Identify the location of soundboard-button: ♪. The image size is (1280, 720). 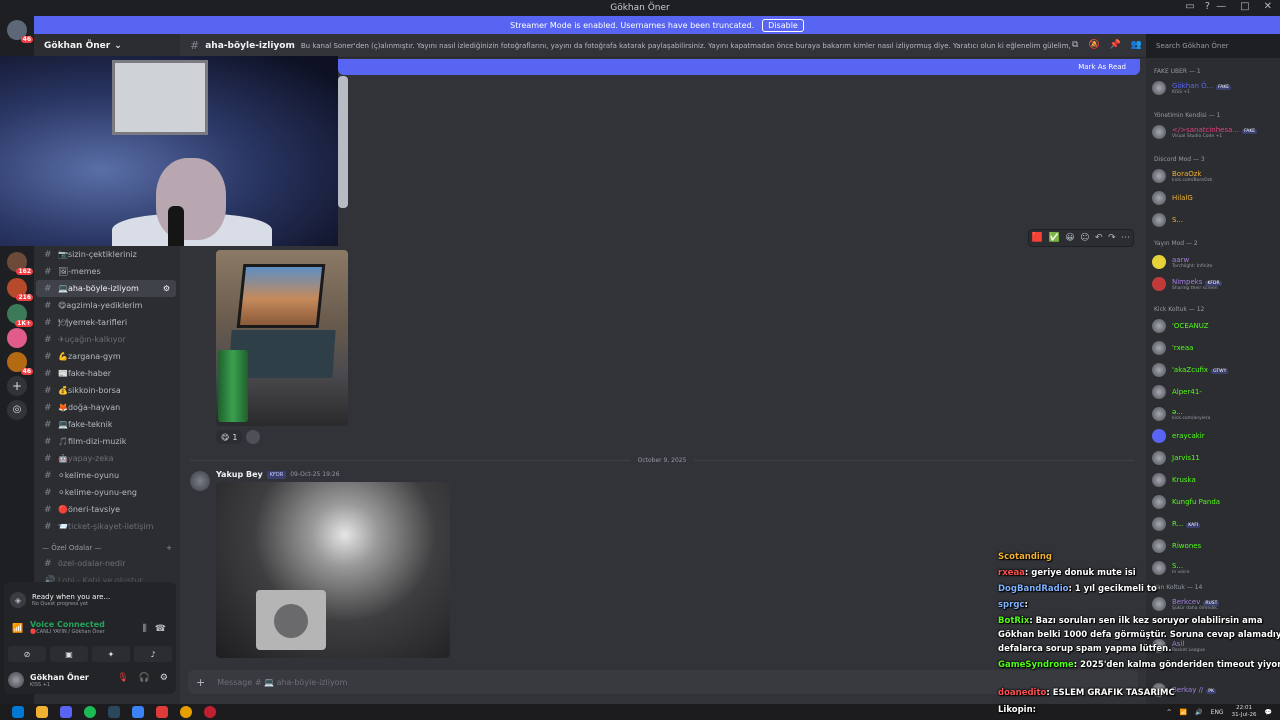
(153, 654).